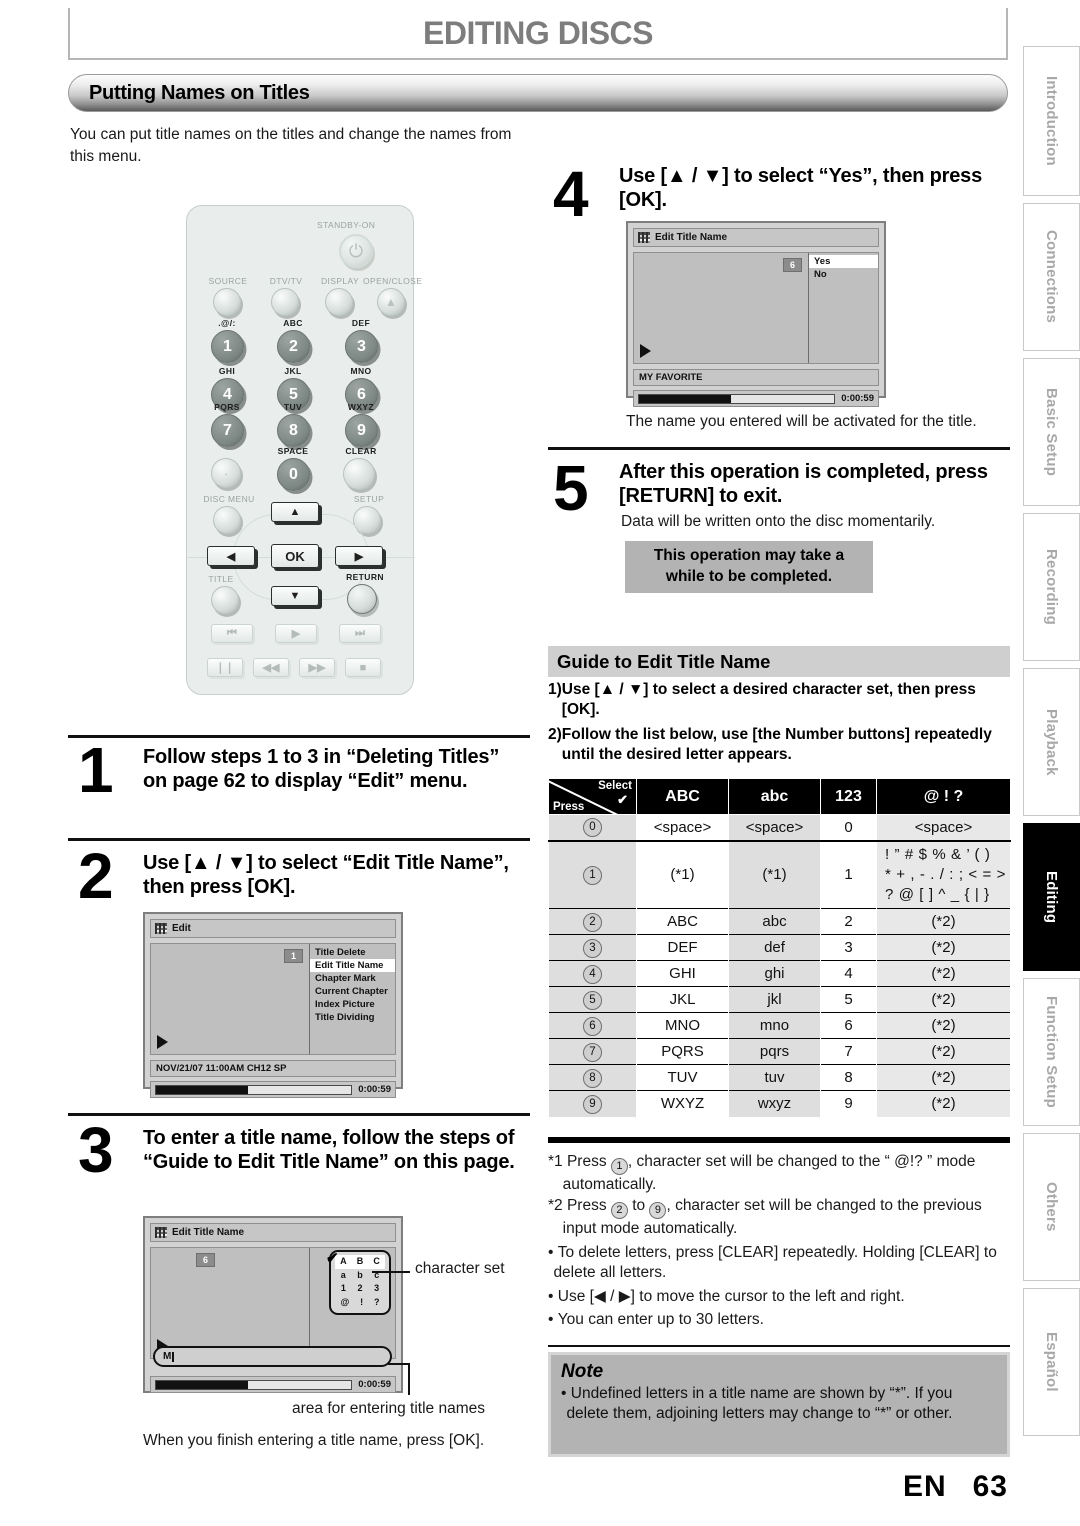  I want to click on osd-yesno-body: 6 Yes No, so click(756, 308).